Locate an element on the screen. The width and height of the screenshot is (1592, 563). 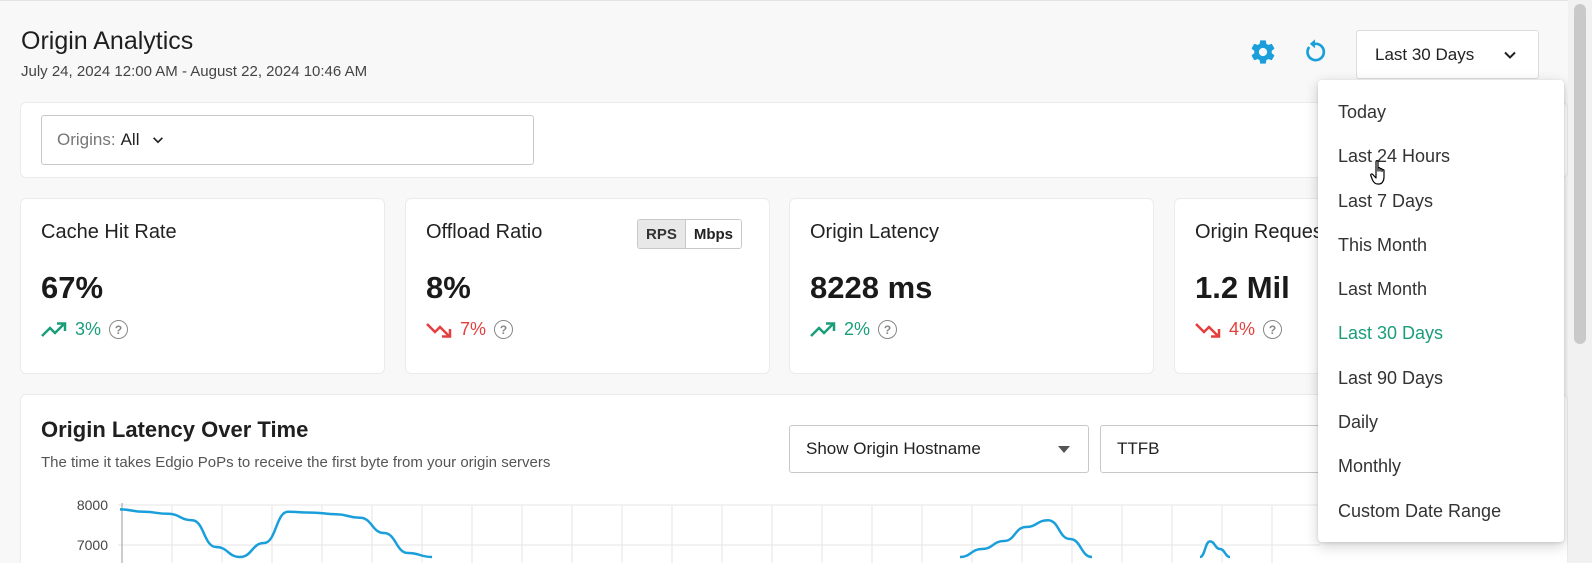
chart-title: Origin Latency Over Time is located at coordinates (175, 429).